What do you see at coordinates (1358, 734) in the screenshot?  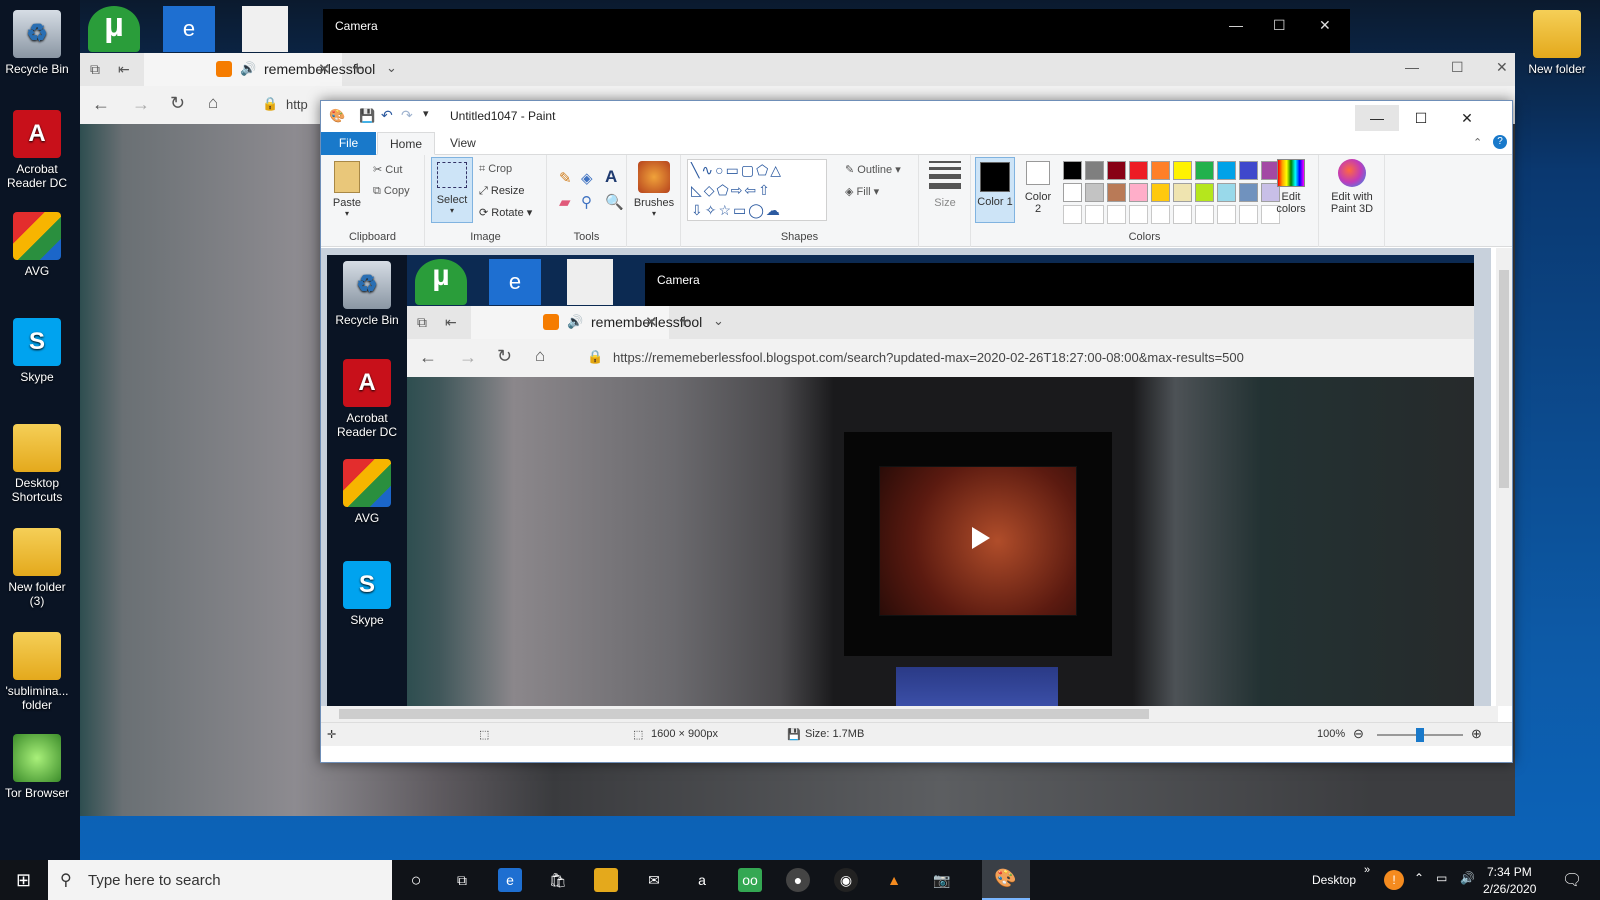 I see `zoom-out-icon: ⊖` at bounding box center [1358, 734].